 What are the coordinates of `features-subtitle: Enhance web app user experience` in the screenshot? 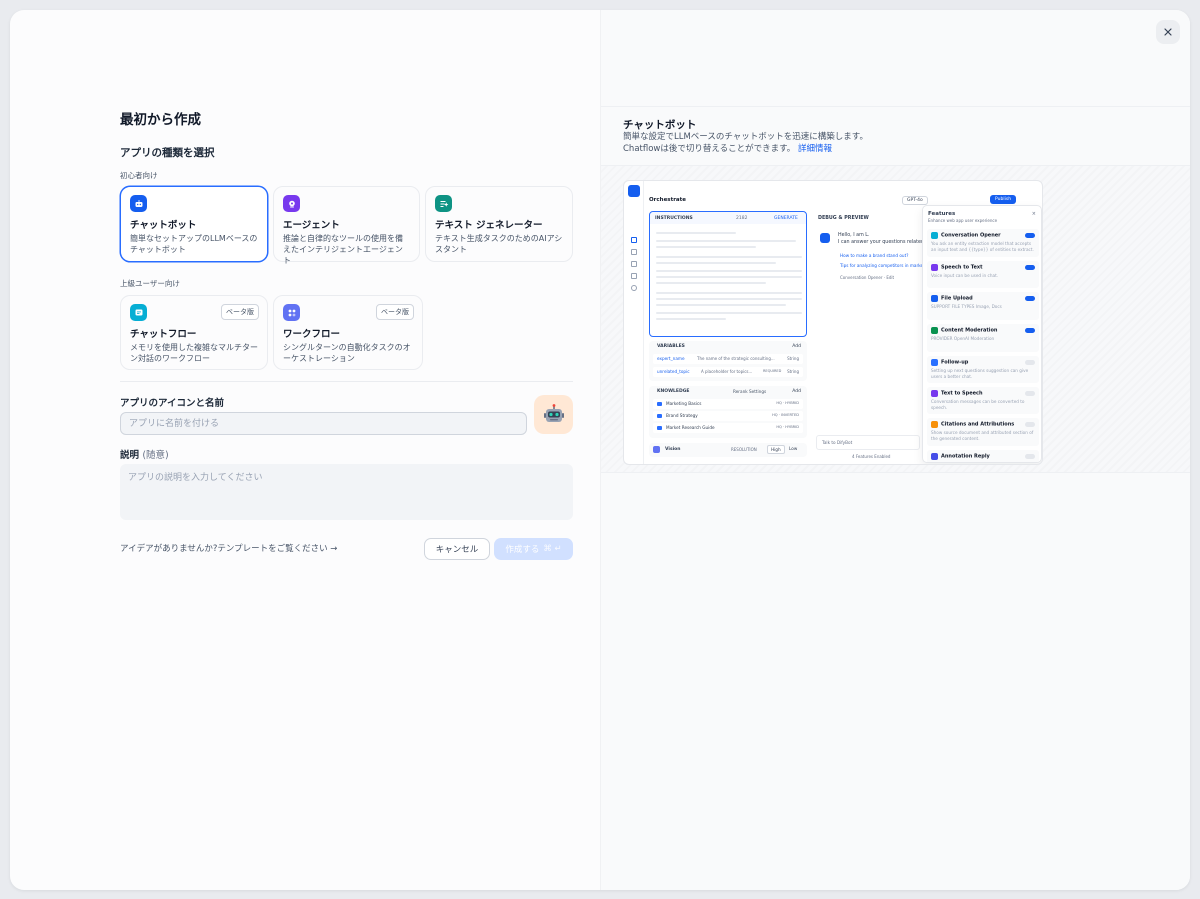 It's located at (963, 220).